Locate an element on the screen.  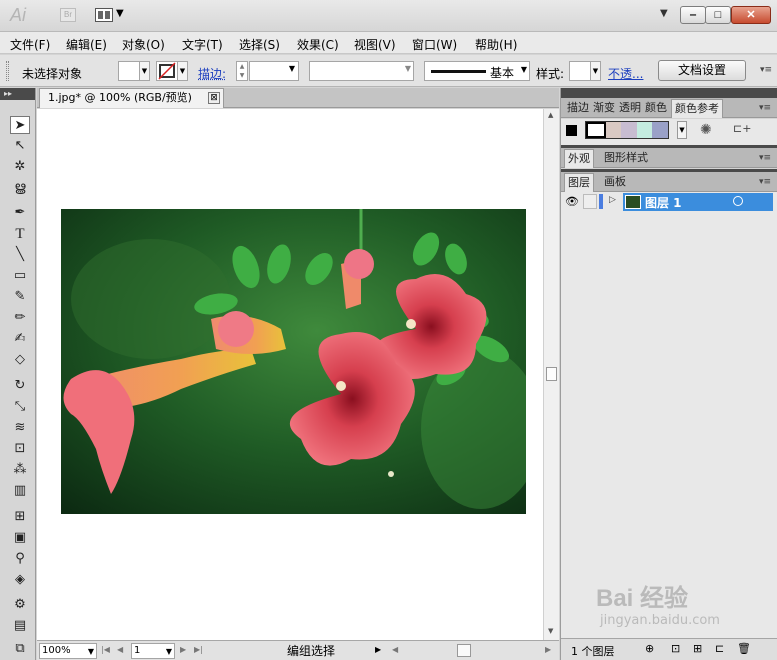
tab-stroke: 描边 is located at coordinates (578, 108).